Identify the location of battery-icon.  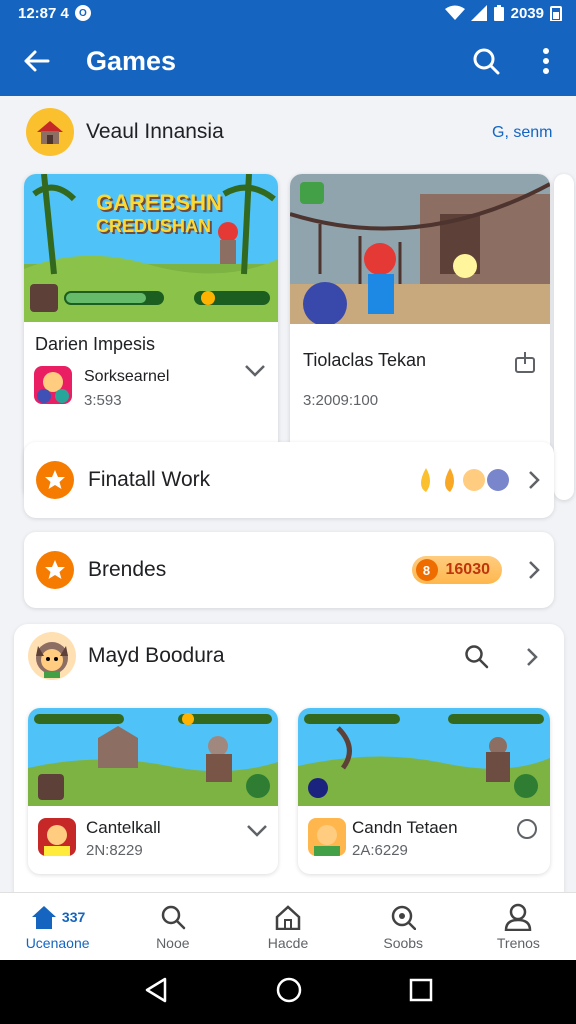
(498, 13).